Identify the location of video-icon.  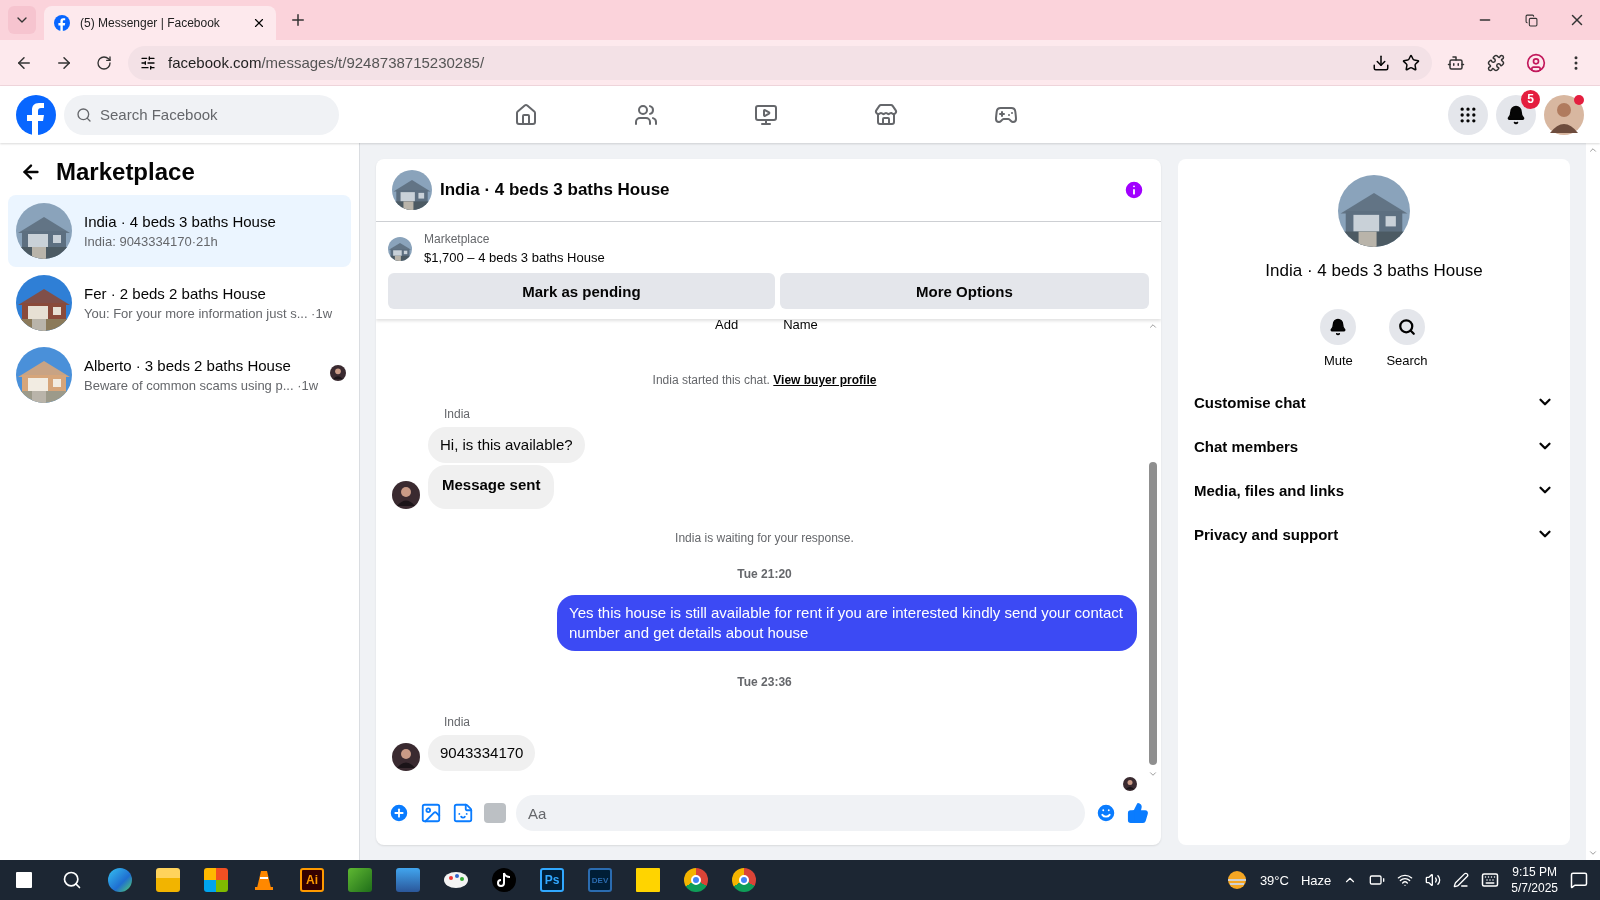
(766, 114).